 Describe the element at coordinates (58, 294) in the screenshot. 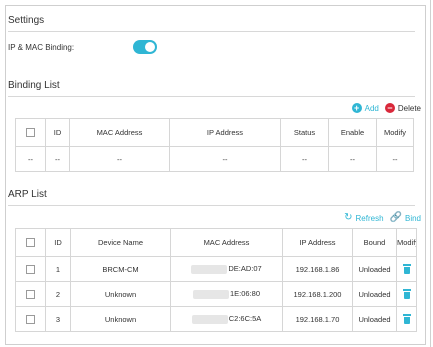

I see `id-cell: 2` at that location.